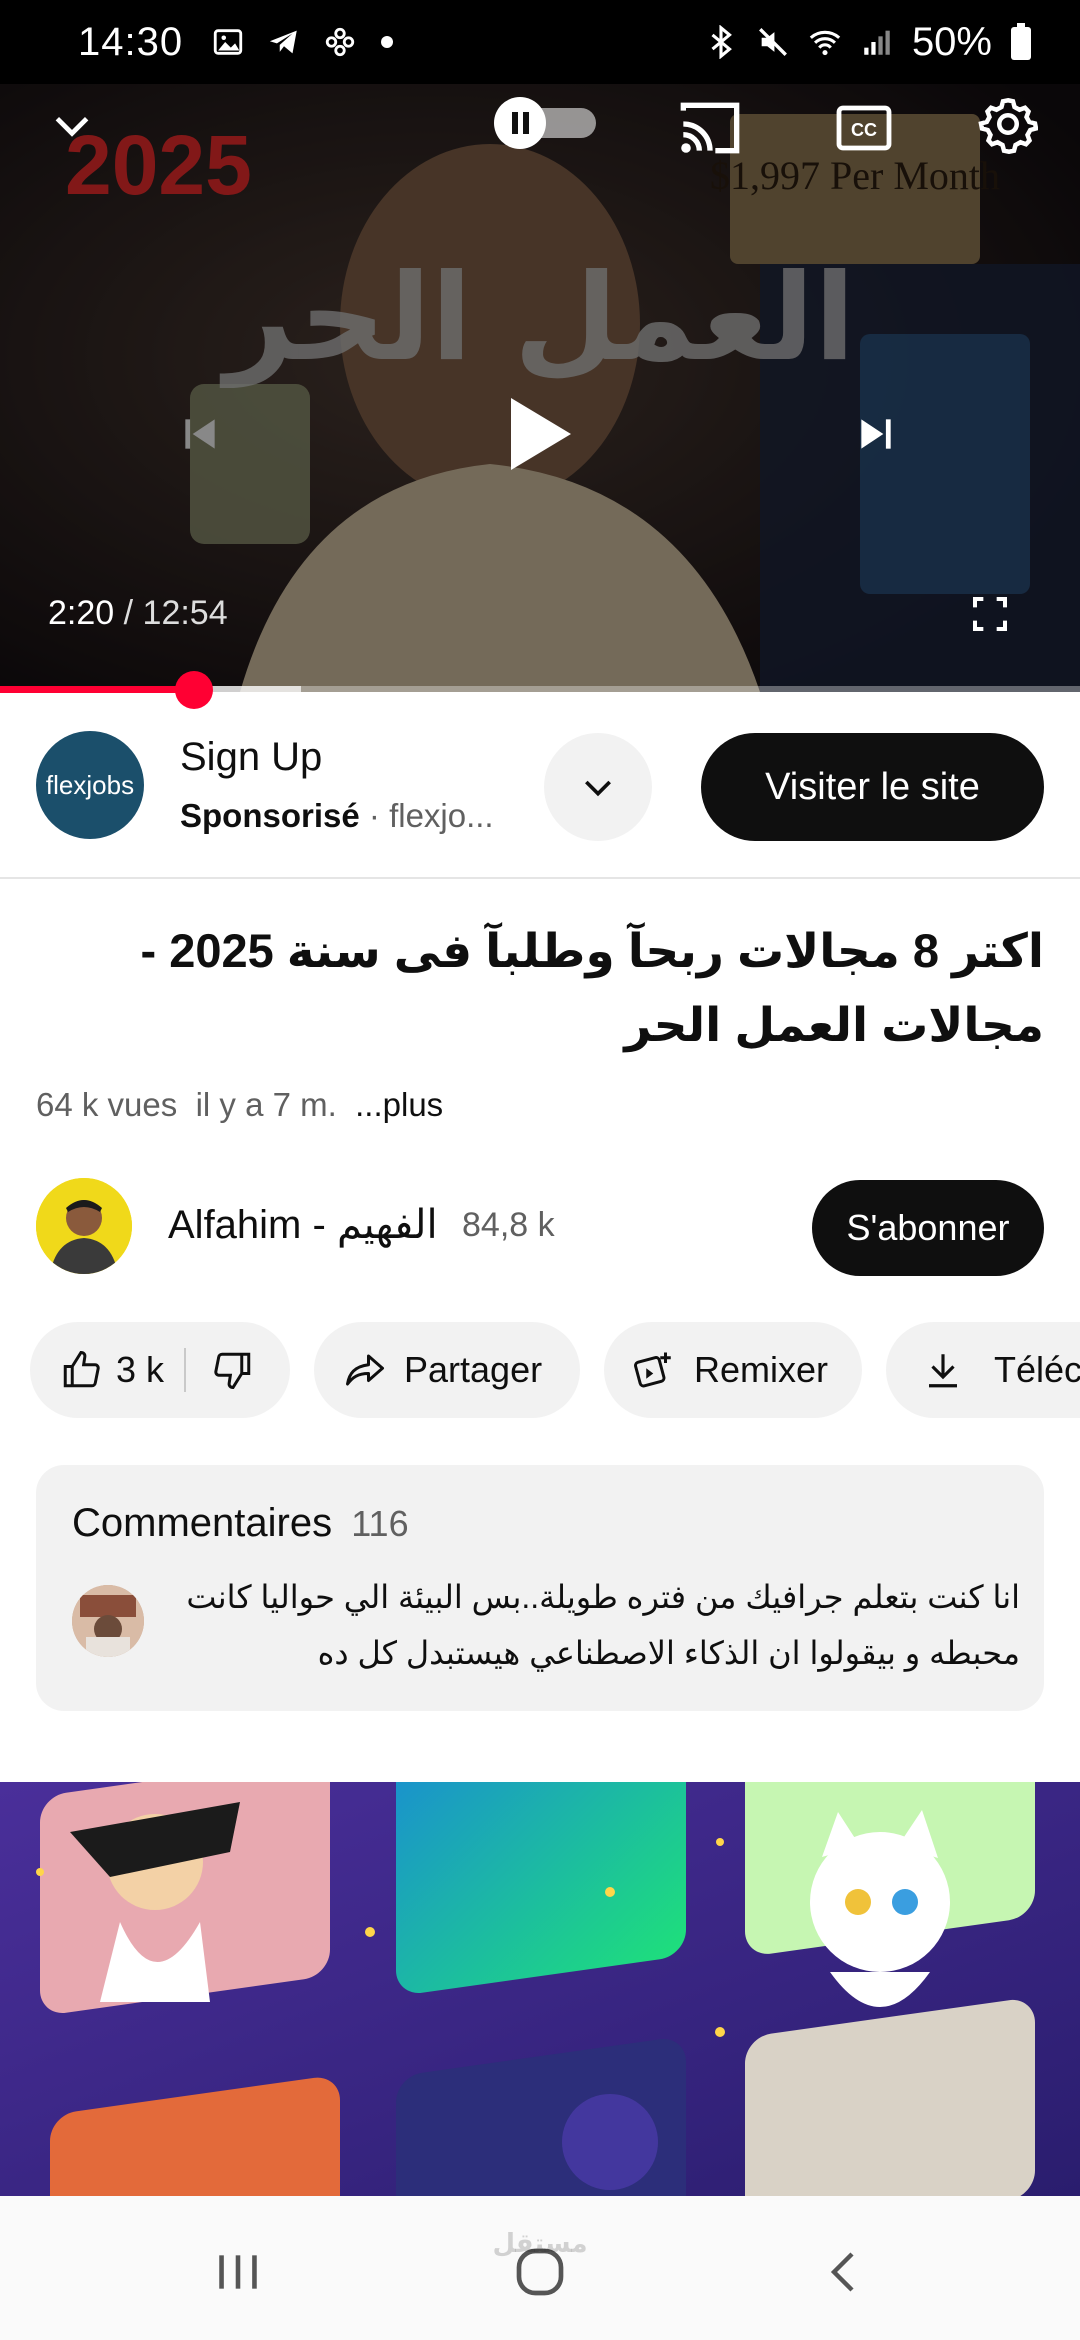  What do you see at coordinates (303, 42) in the screenshot?
I see `status-left-icons` at bounding box center [303, 42].